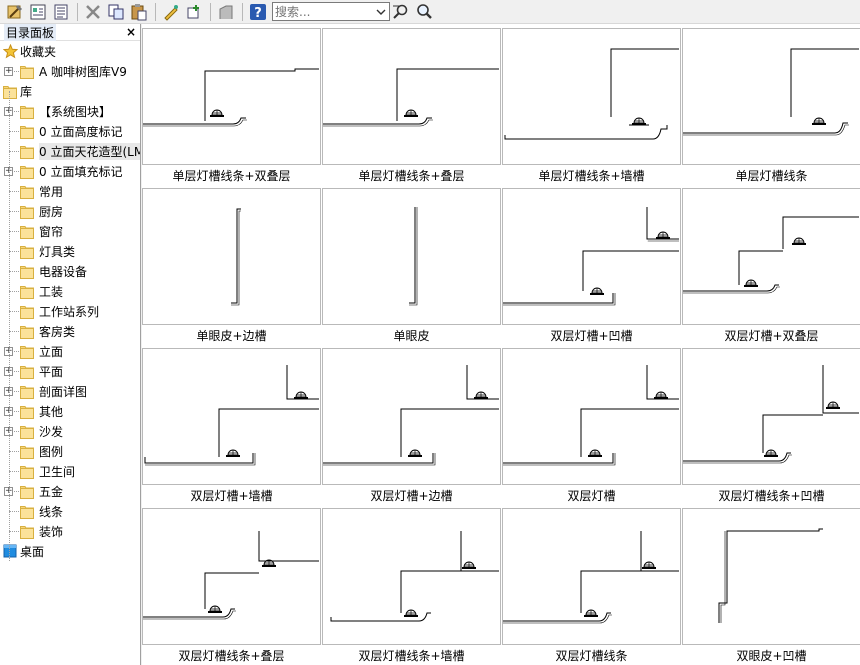 The image size is (860, 665). I want to click on block-item: 双层灯槽线条+墙槽, so click(411, 586).